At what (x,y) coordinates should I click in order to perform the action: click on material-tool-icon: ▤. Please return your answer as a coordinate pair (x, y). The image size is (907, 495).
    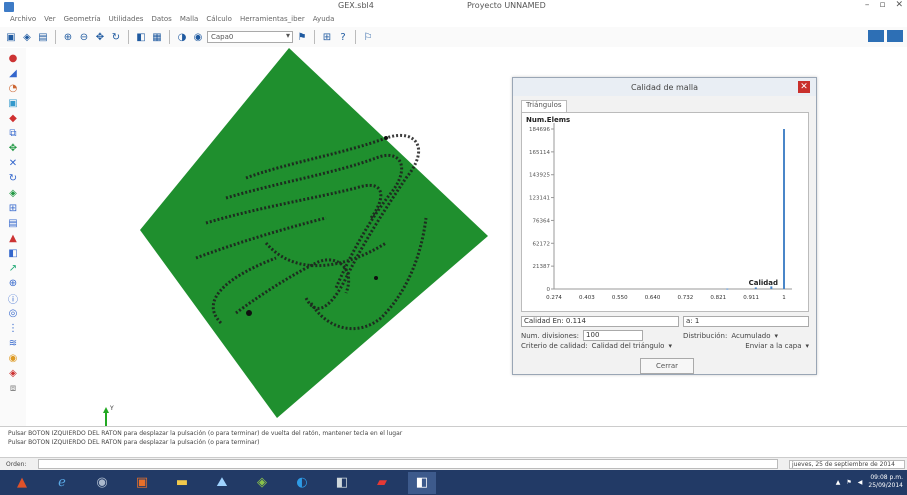
    Looking at the image, I should click on (13, 223).